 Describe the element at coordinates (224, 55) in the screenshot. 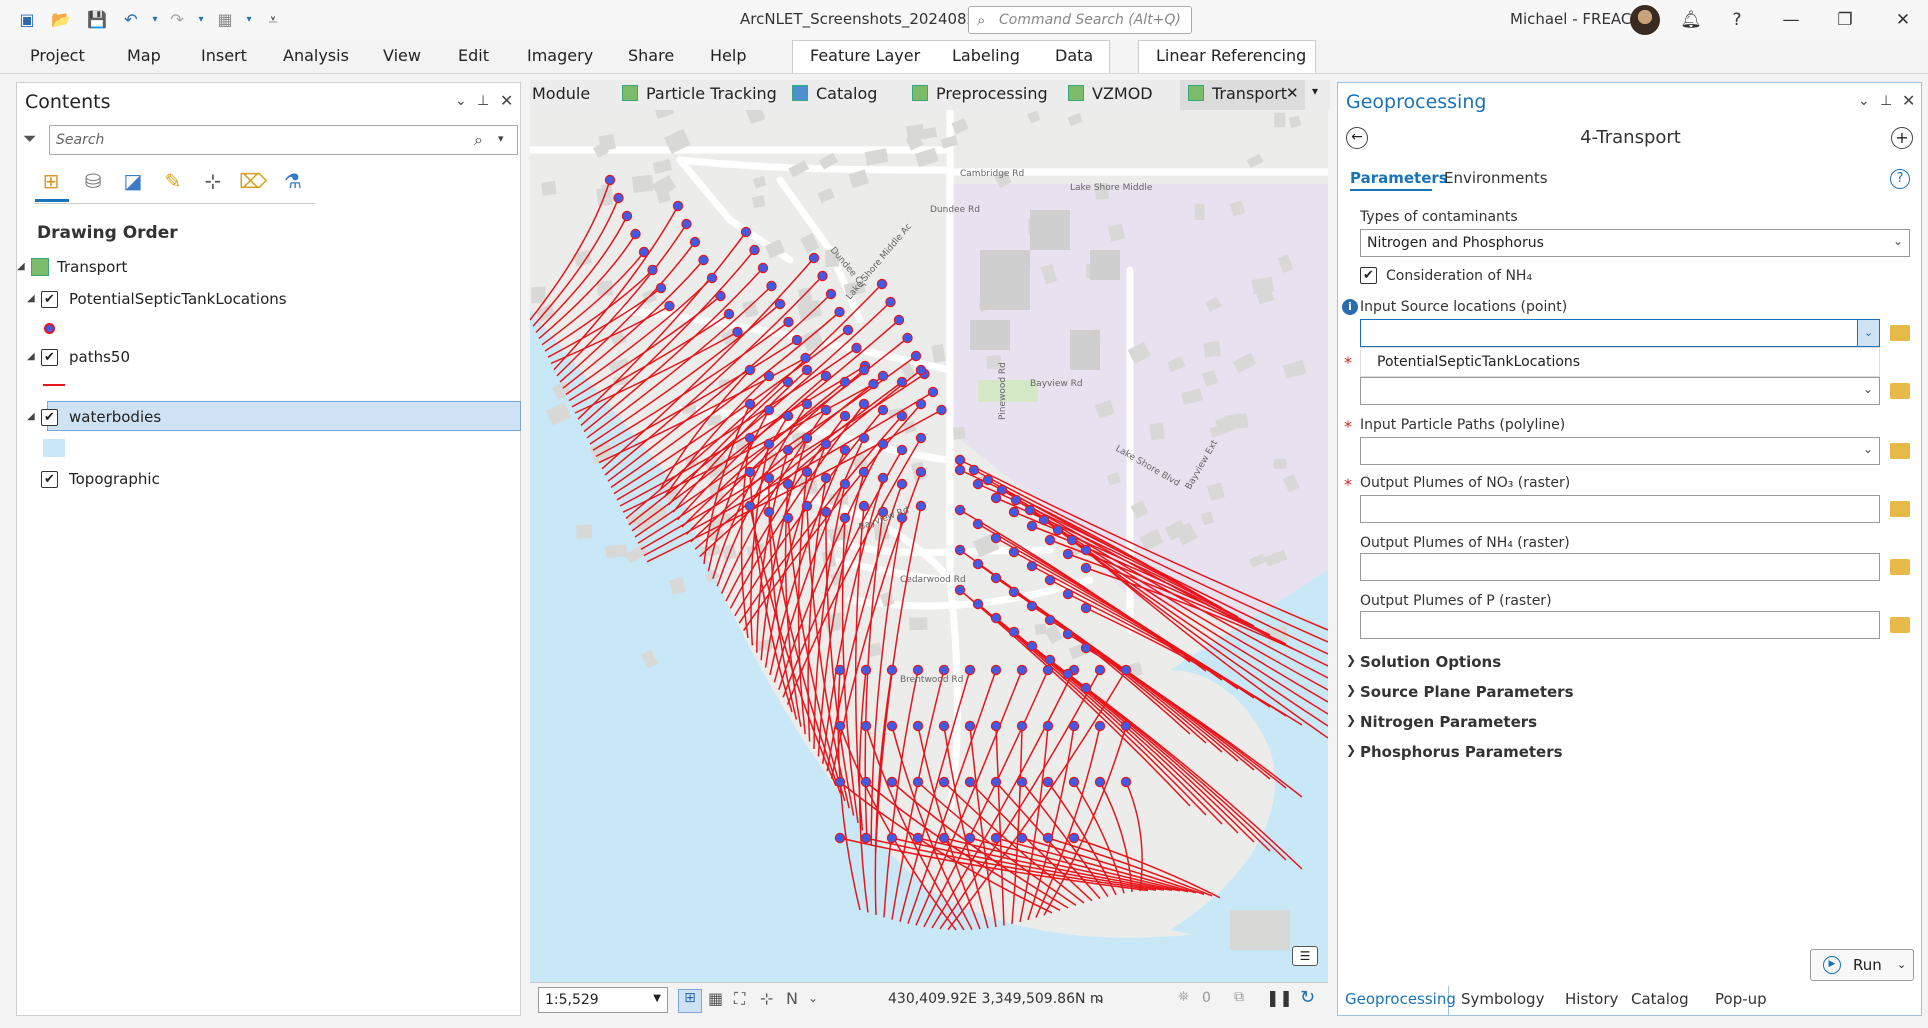

I see `tab-insert: Insert` at that location.